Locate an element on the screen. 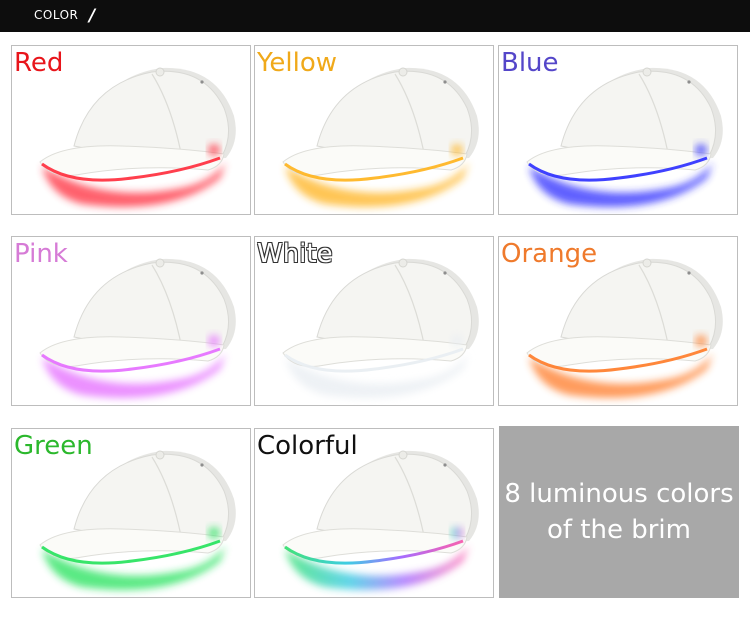  color-label-green: Green is located at coordinates (53, 446).